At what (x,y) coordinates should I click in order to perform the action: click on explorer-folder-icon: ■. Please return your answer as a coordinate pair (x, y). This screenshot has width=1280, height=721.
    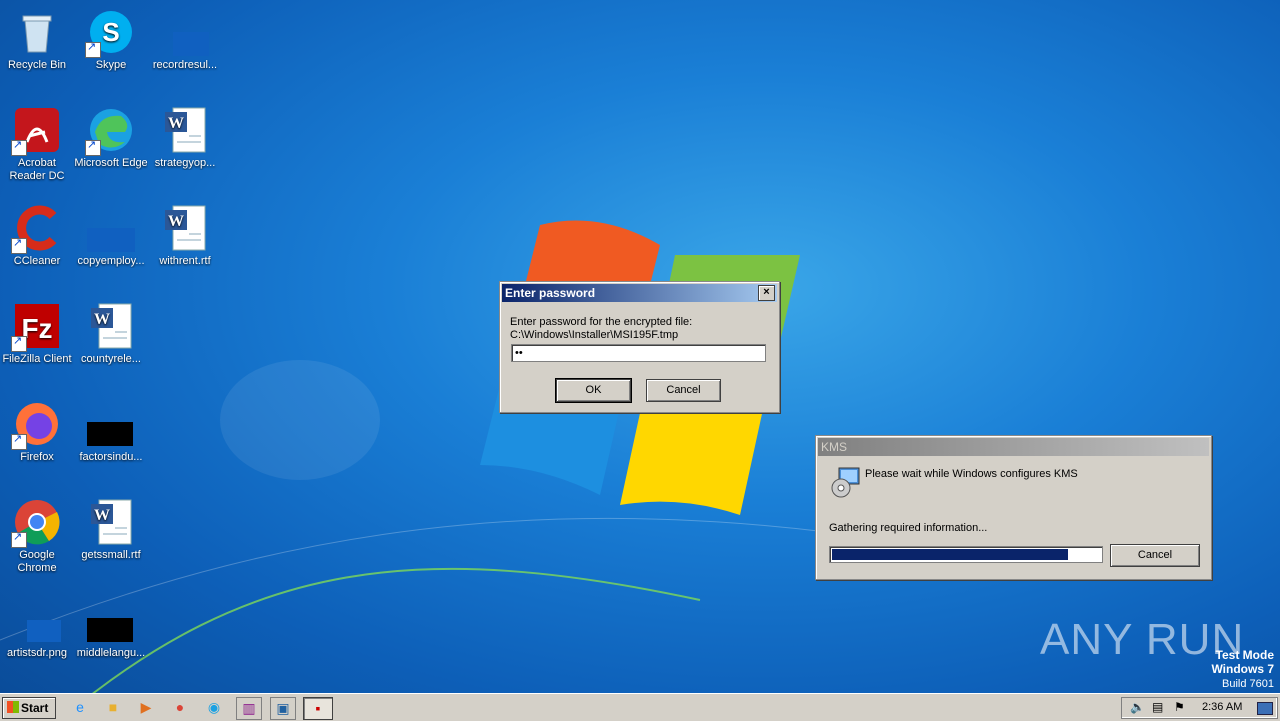
    Looking at the image, I should click on (113, 707).